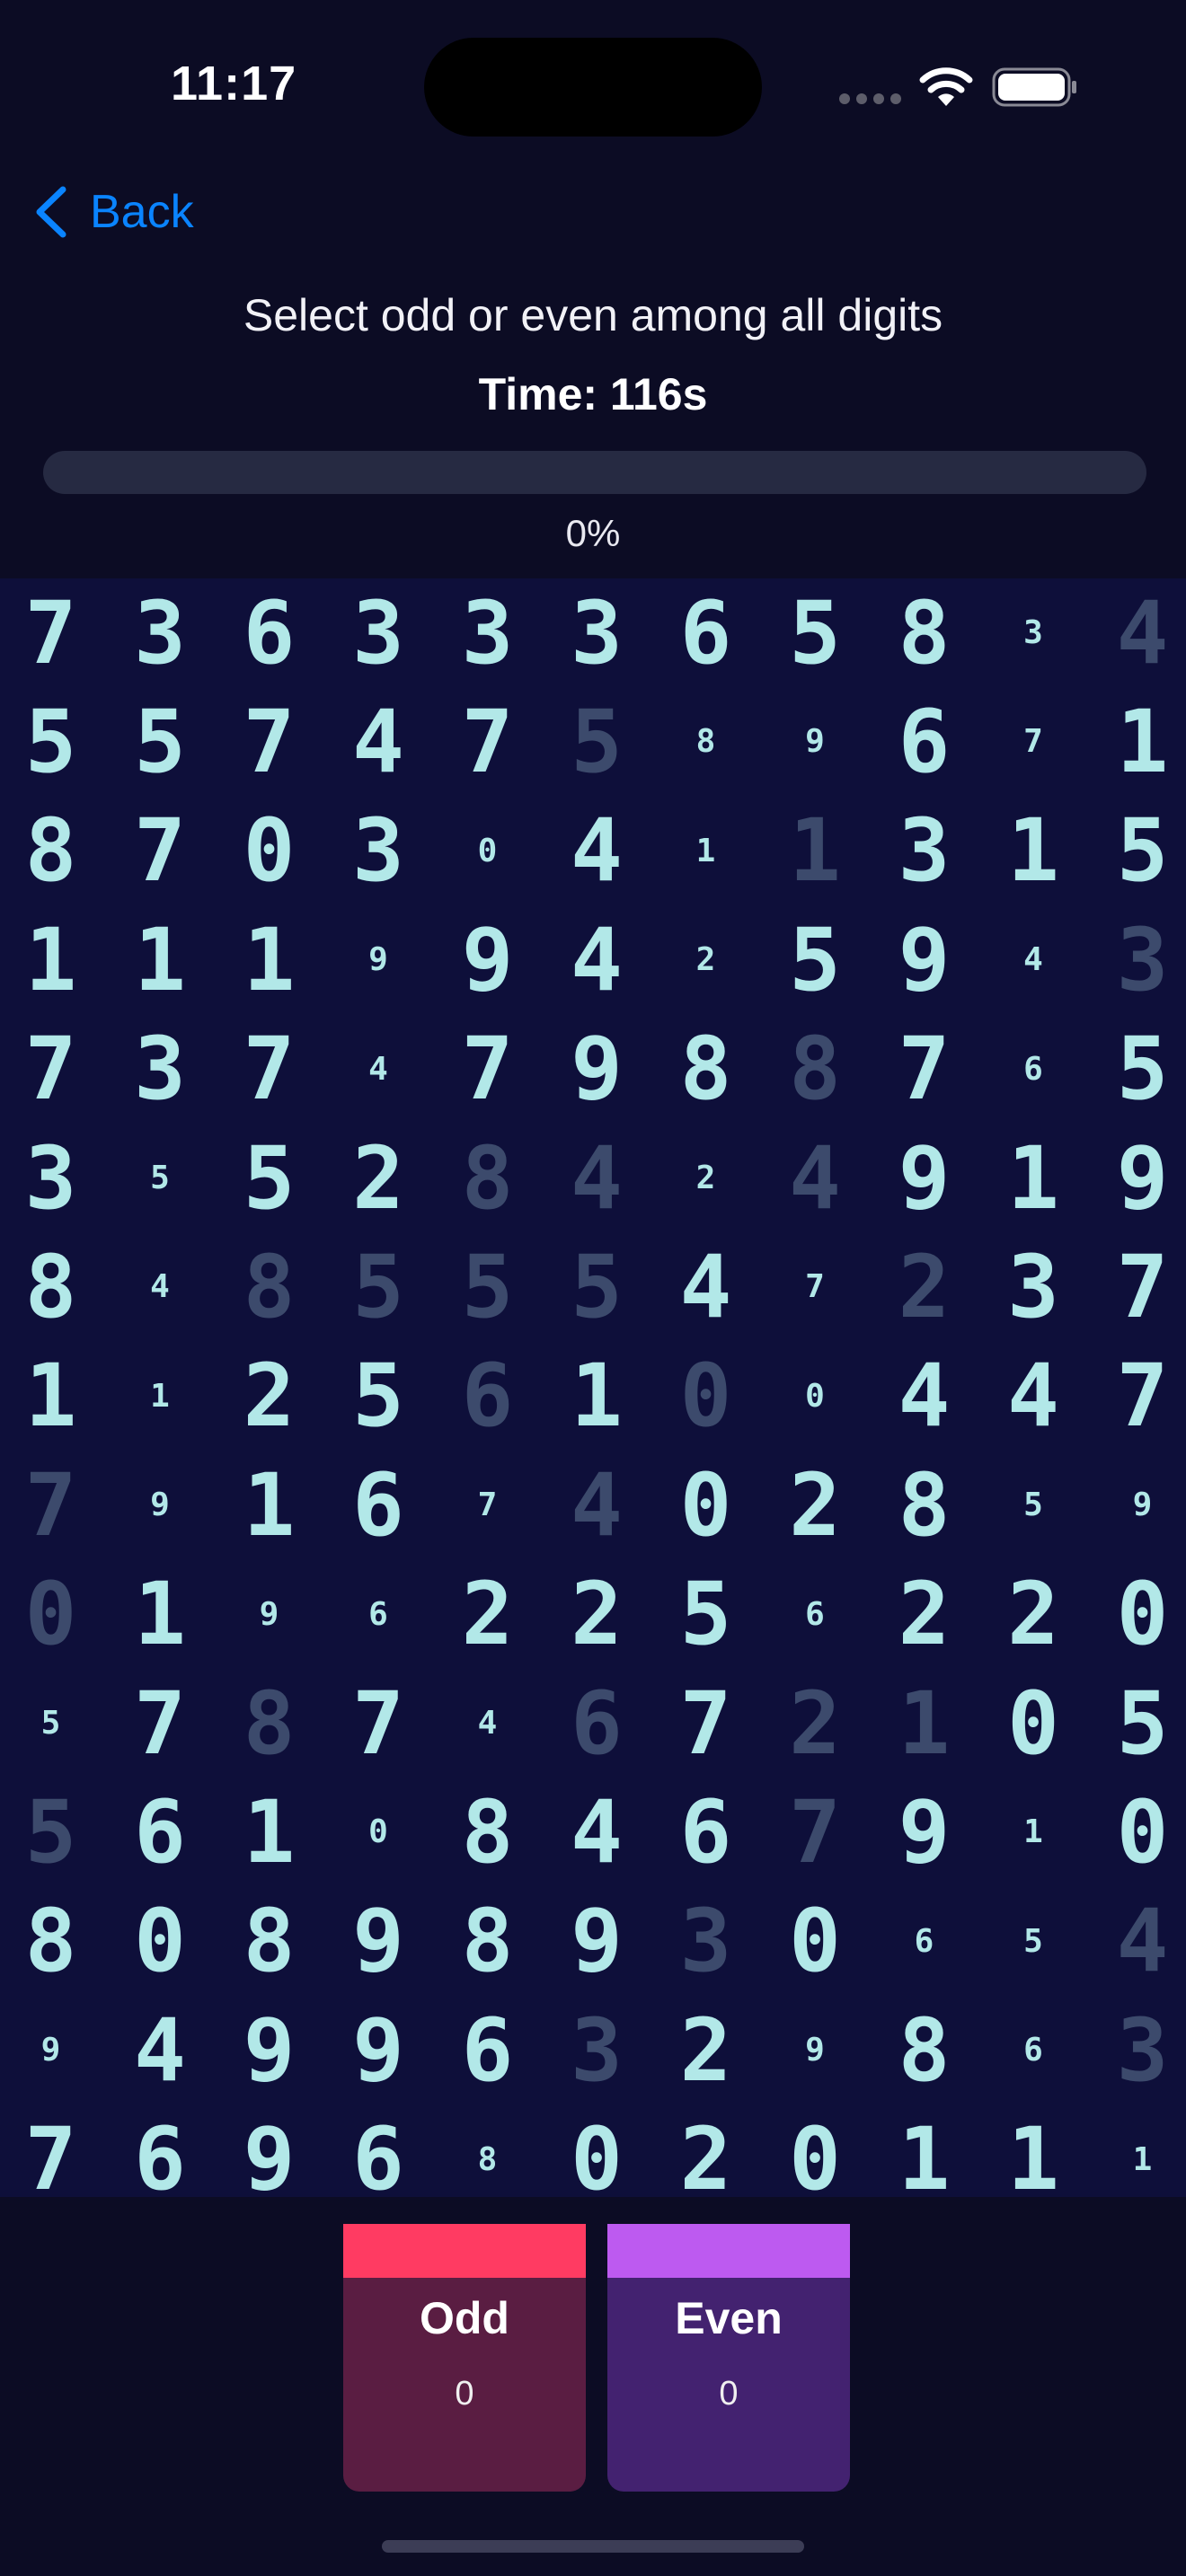 This screenshot has height=2576, width=1186. What do you see at coordinates (464, 2358) in the screenshot?
I see `odd-button: Odd 0` at bounding box center [464, 2358].